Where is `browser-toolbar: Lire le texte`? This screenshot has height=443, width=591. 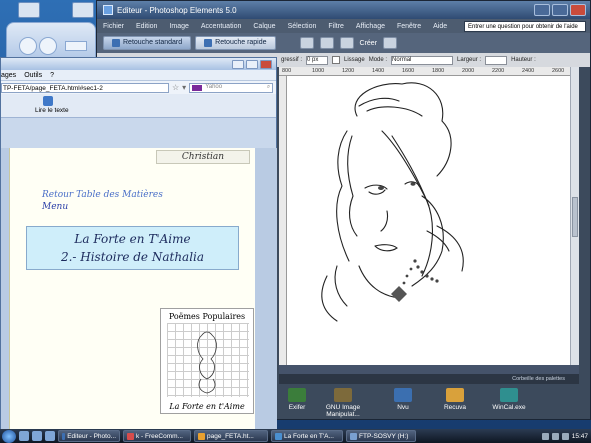
browser-toolbar: Lire le texte is located at coordinates (138, 106).